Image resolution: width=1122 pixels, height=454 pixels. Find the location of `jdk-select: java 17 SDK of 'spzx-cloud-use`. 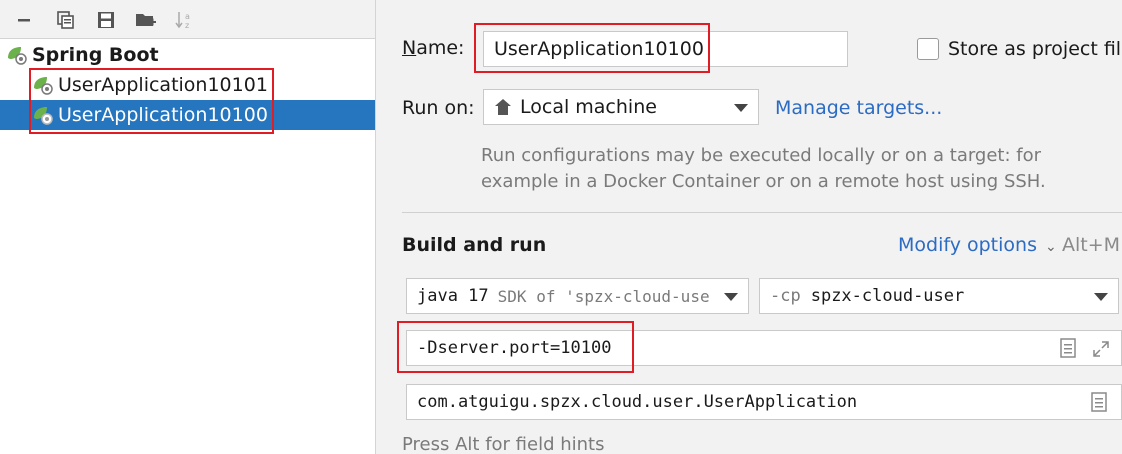

jdk-select: java 17 SDK of 'spzx-cloud-use is located at coordinates (577, 296).